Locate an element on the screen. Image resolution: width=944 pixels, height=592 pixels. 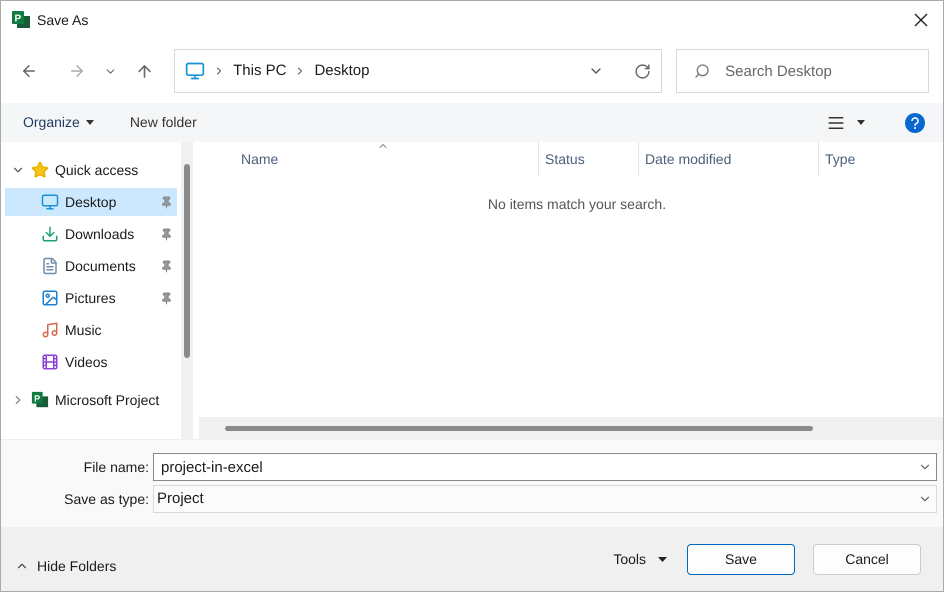
new-folder-button: New folder is located at coordinates (163, 122).